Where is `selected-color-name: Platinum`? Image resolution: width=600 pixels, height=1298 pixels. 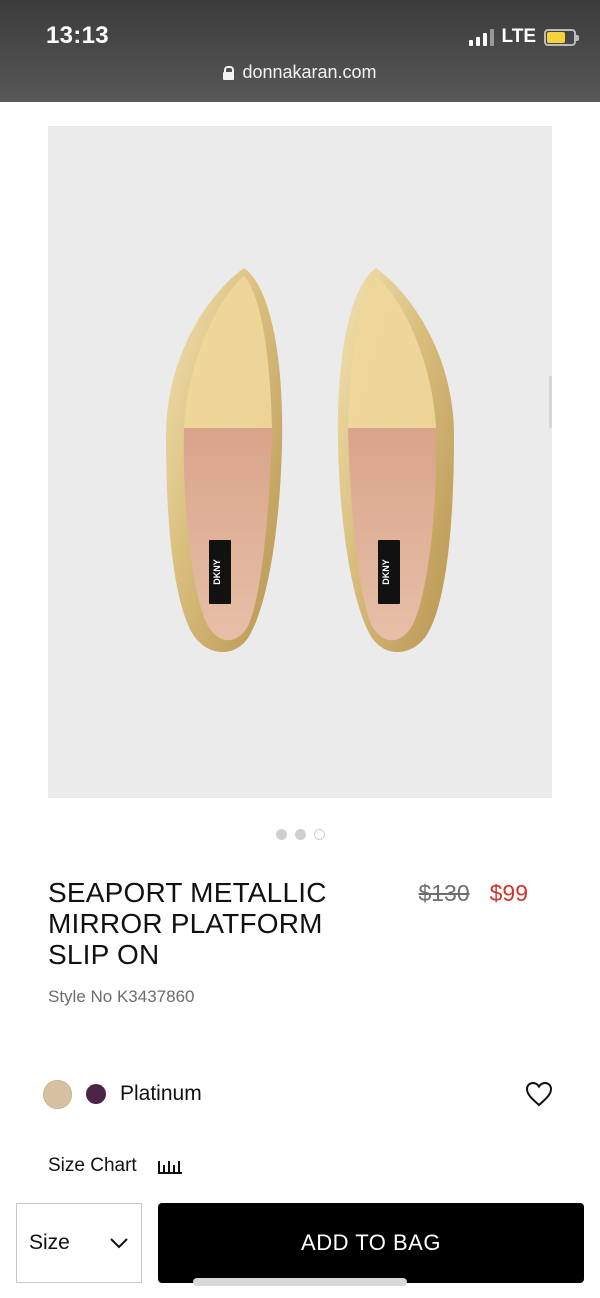 selected-color-name: Platinum is located at coordinates (161, 1093).